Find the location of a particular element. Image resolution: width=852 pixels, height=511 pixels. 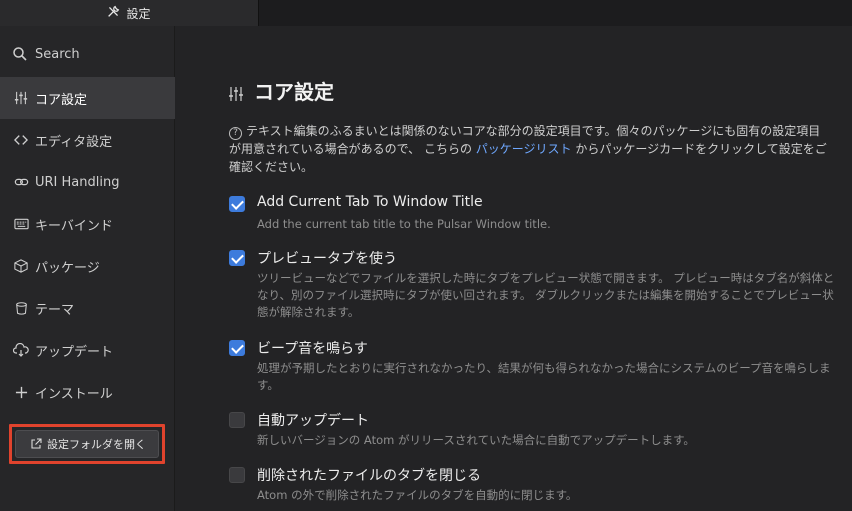

sidebar-item-label: URI Handling is located at coordinates (77, 182).